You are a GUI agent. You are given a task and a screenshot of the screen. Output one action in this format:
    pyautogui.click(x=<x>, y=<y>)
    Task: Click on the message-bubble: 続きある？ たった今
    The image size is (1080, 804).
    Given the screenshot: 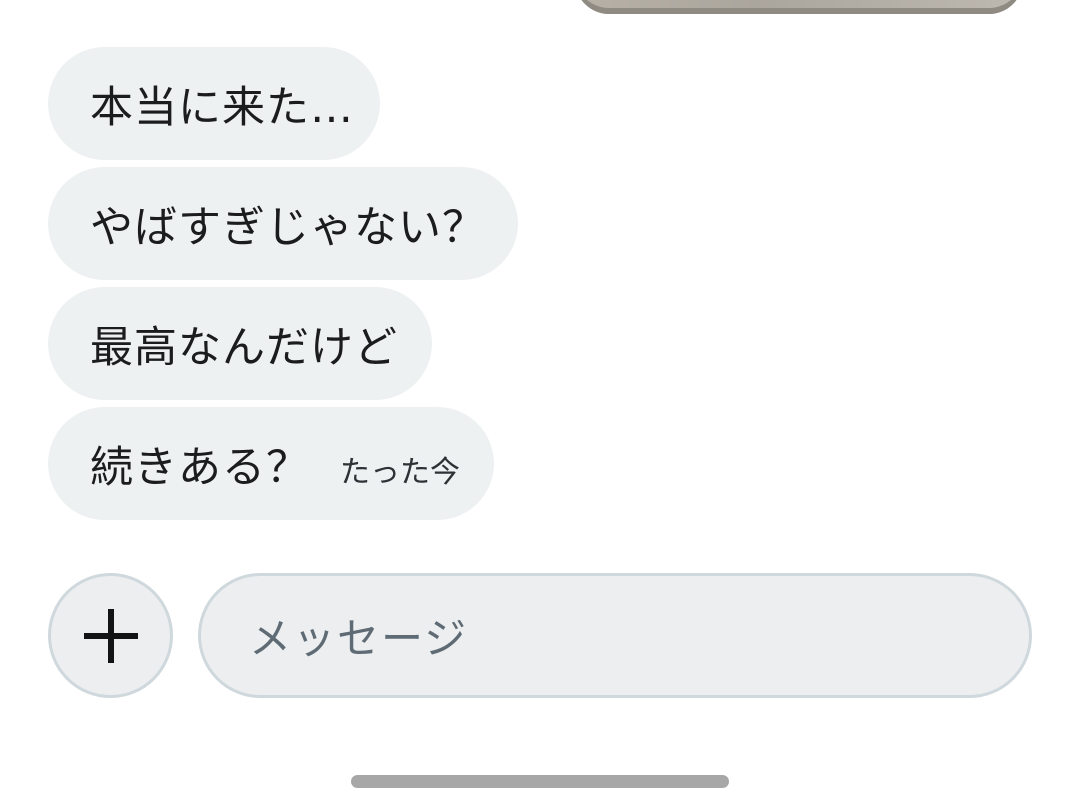 What is the action you would take?
    pyautogui.click(x=271, y=463)
    